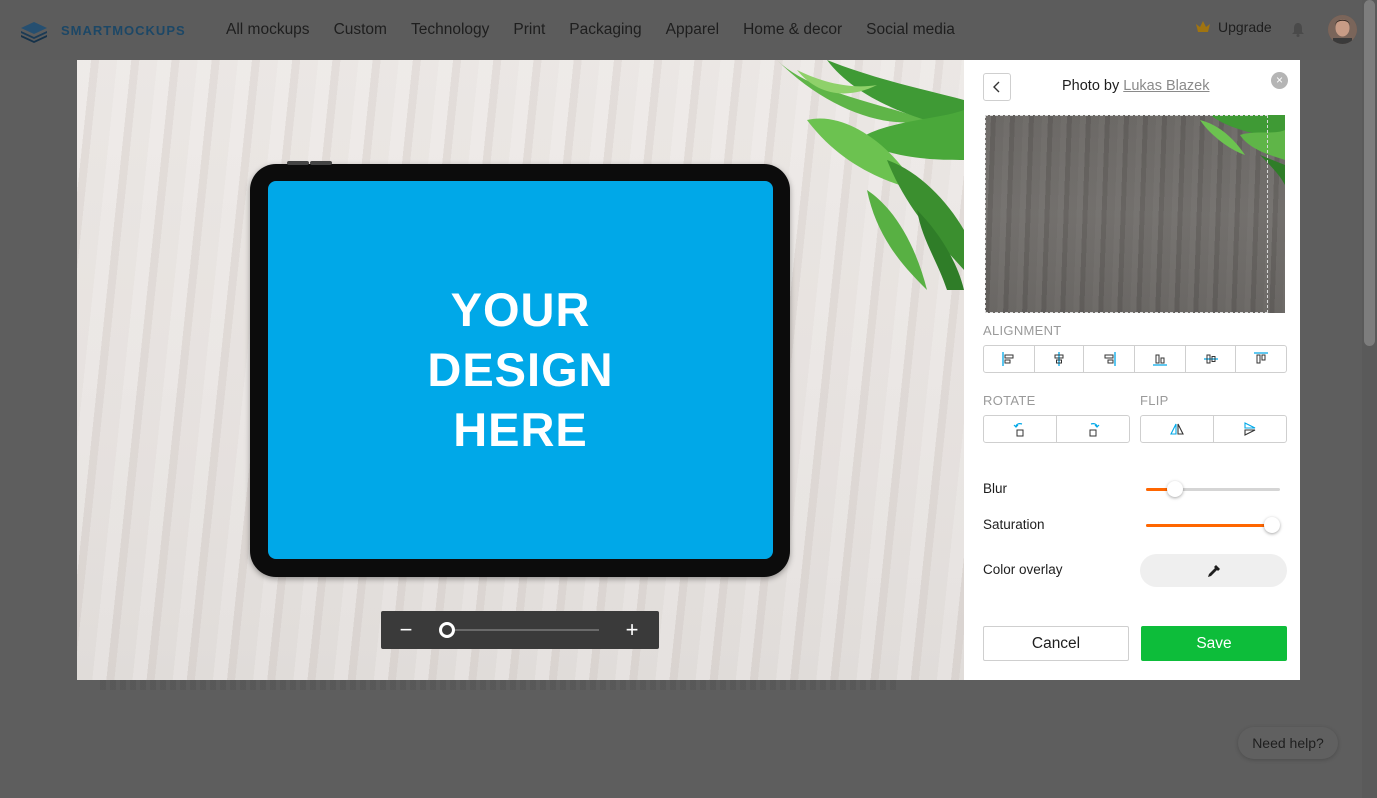 This screenshot has height=798, width=1377. What do you see at coordinates (1023, 569) in the screenshot?
I see `color-overlay-label: Color overlay` at bounding box center [1023, 569].